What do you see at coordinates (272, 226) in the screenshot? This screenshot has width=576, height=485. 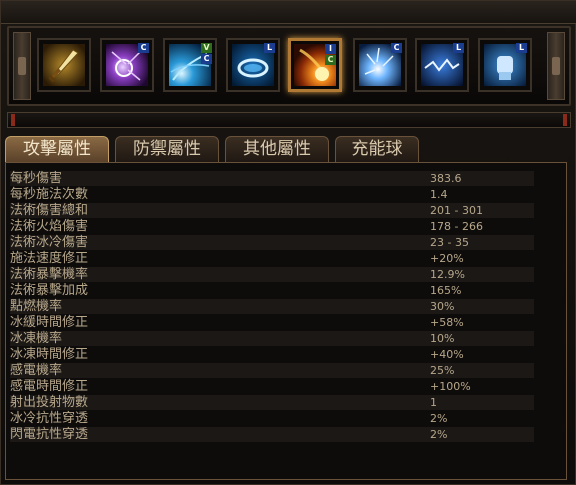 I see `stat-row: 法術火焰傷害 178 - 266` at bounding box center [272, 226].